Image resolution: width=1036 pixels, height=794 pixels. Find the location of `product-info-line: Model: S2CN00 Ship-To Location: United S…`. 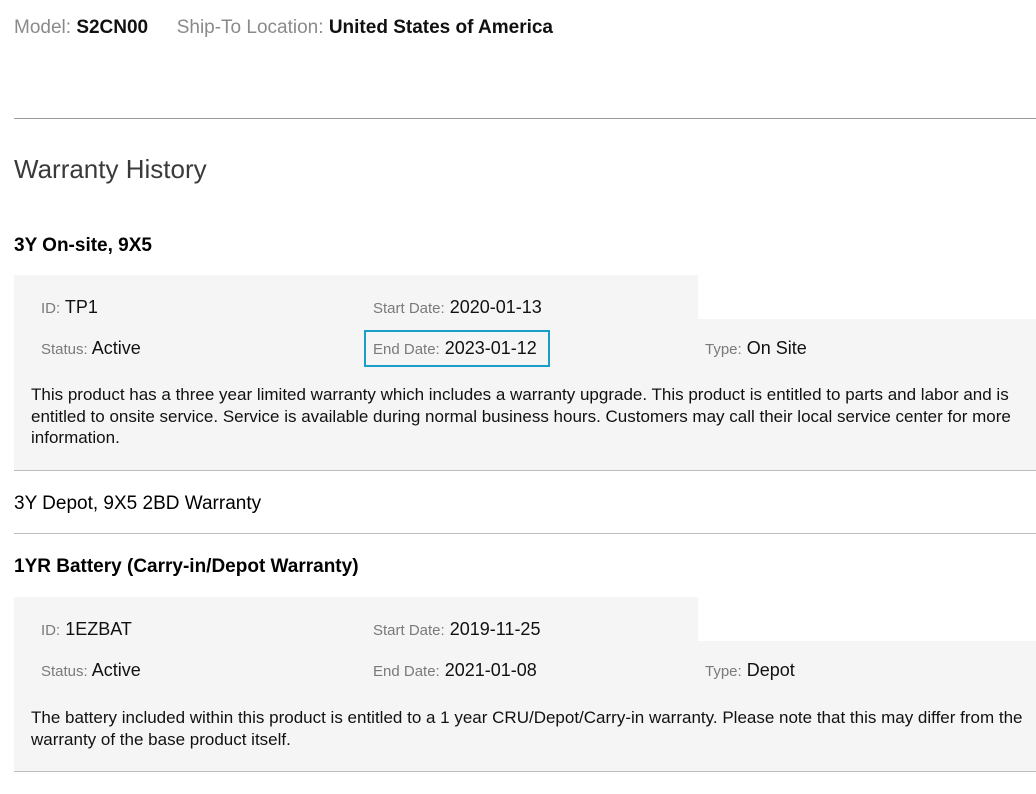

product-info-line: Model: S2CN00 Ship-To Location: United S… is located at coordinates (283, 28).